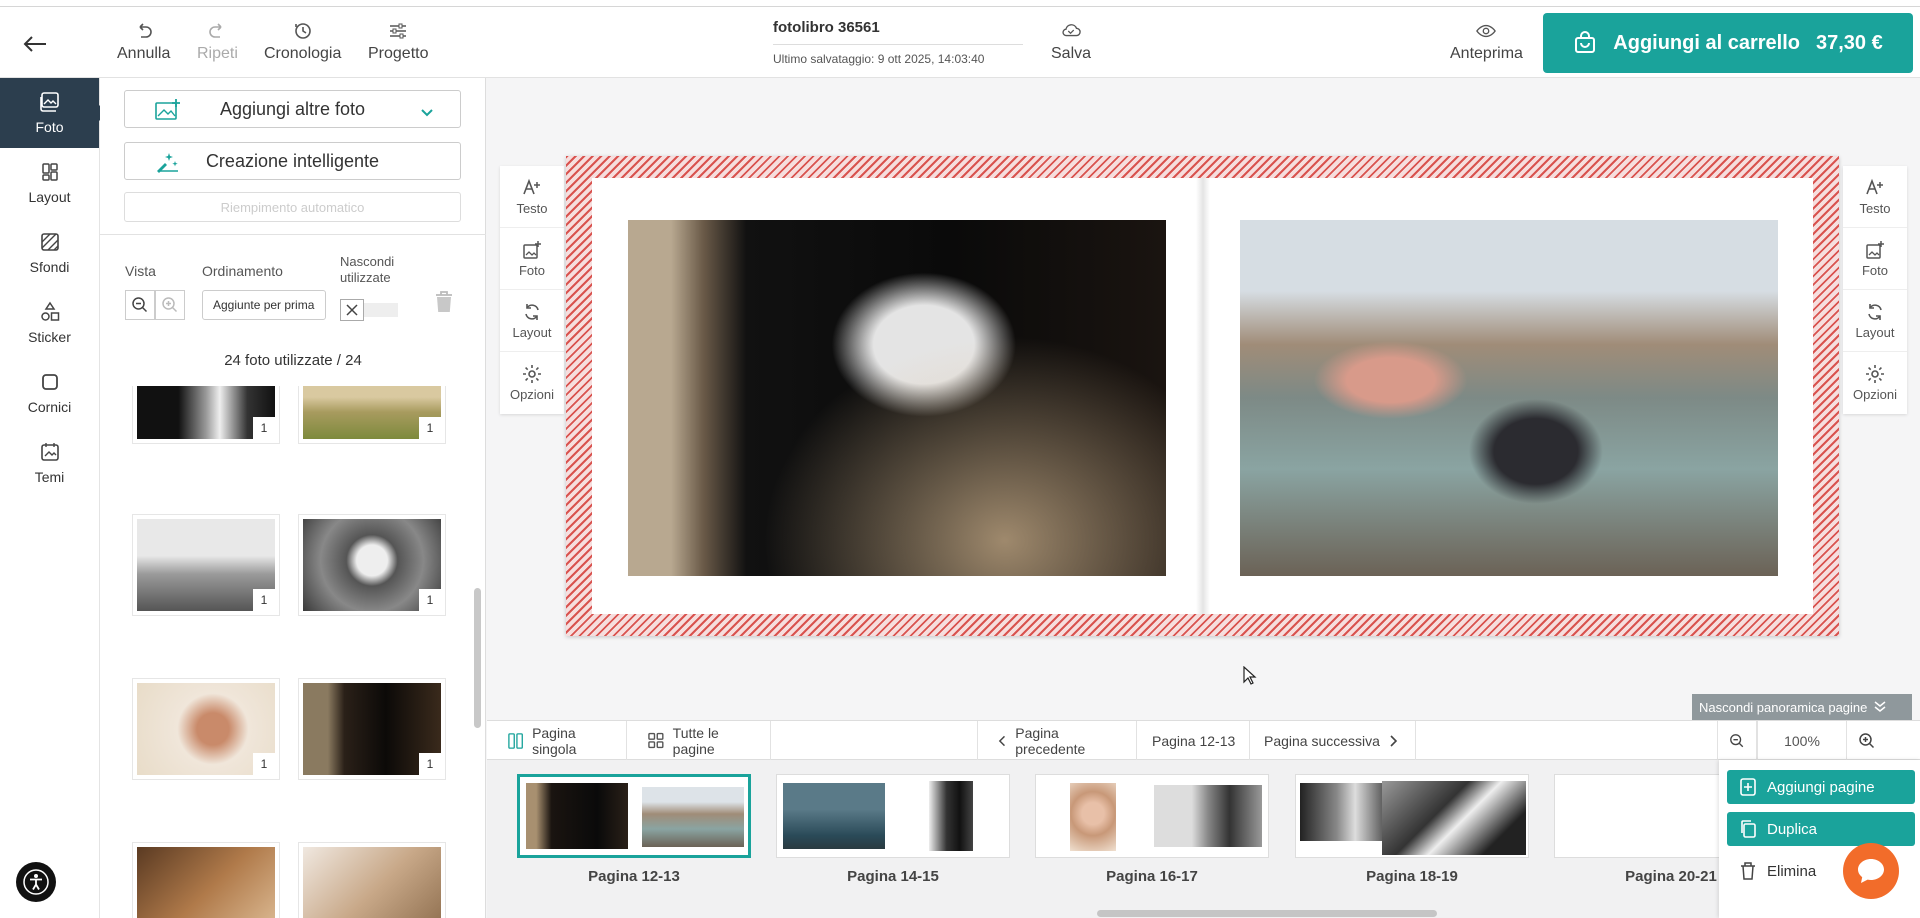 The image size is (1920, 918). What do you see at coordinates (217, 42) in the screenshot?
I see `redo-button: Ripeti` at bounding box center [217, 42].